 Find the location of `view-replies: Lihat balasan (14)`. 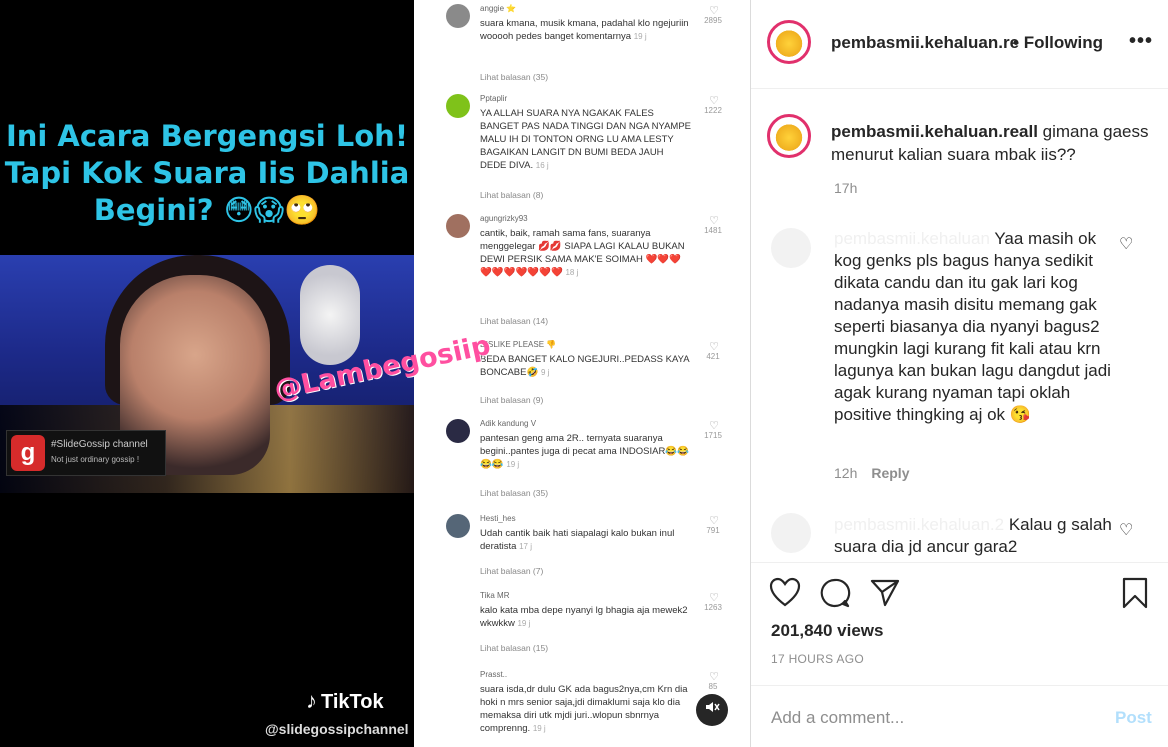

view-replies: Lihat balasan (14) is located at coordinates (514, 321).